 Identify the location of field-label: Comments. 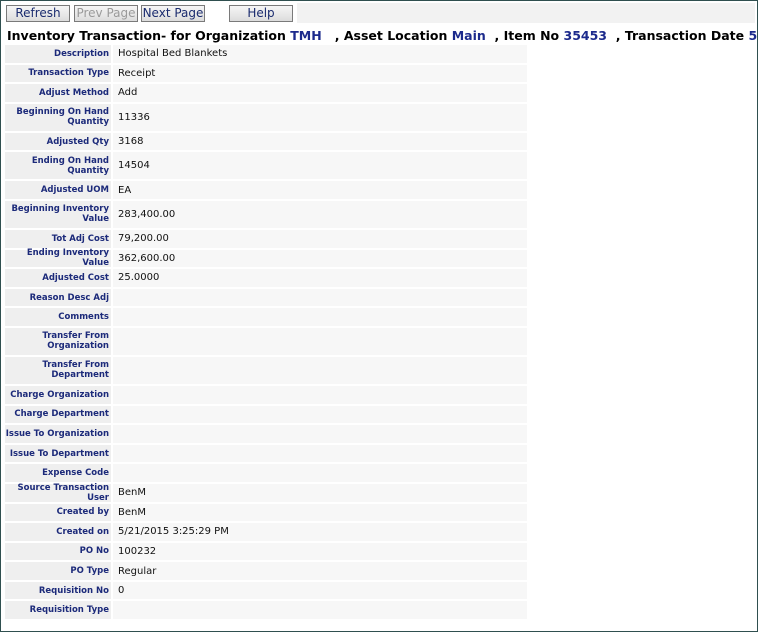
(58, 317).